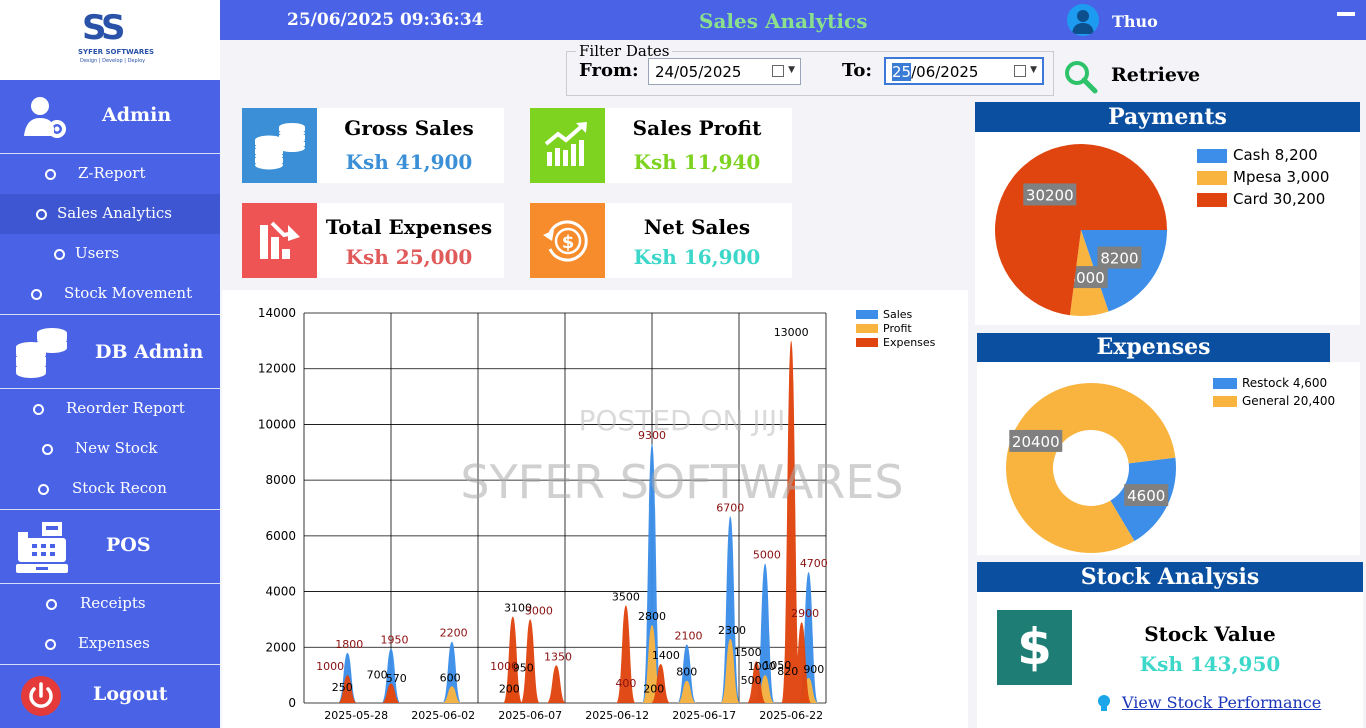 Image resolution: width=1366 pixels, height=728 pixels. Describe the element at coordinates (652, 616) in the screenshot. I see `data-label: 2800` at that location.